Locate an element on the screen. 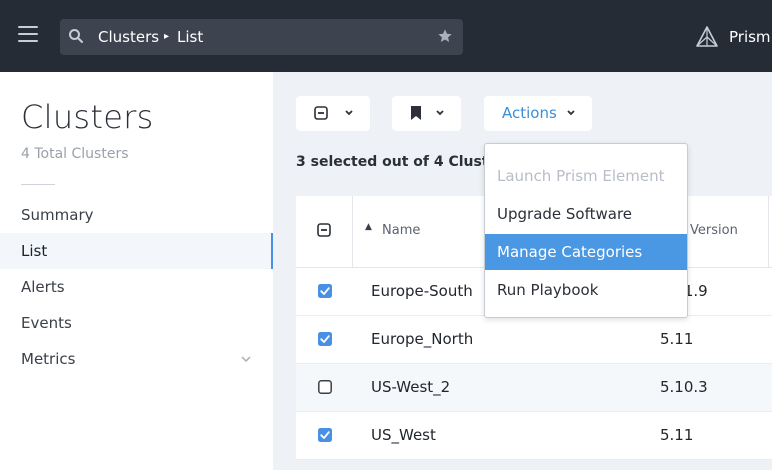 This screenshot has width=772, height=470. actions-button: Actions is located at coordinates (538, 113).